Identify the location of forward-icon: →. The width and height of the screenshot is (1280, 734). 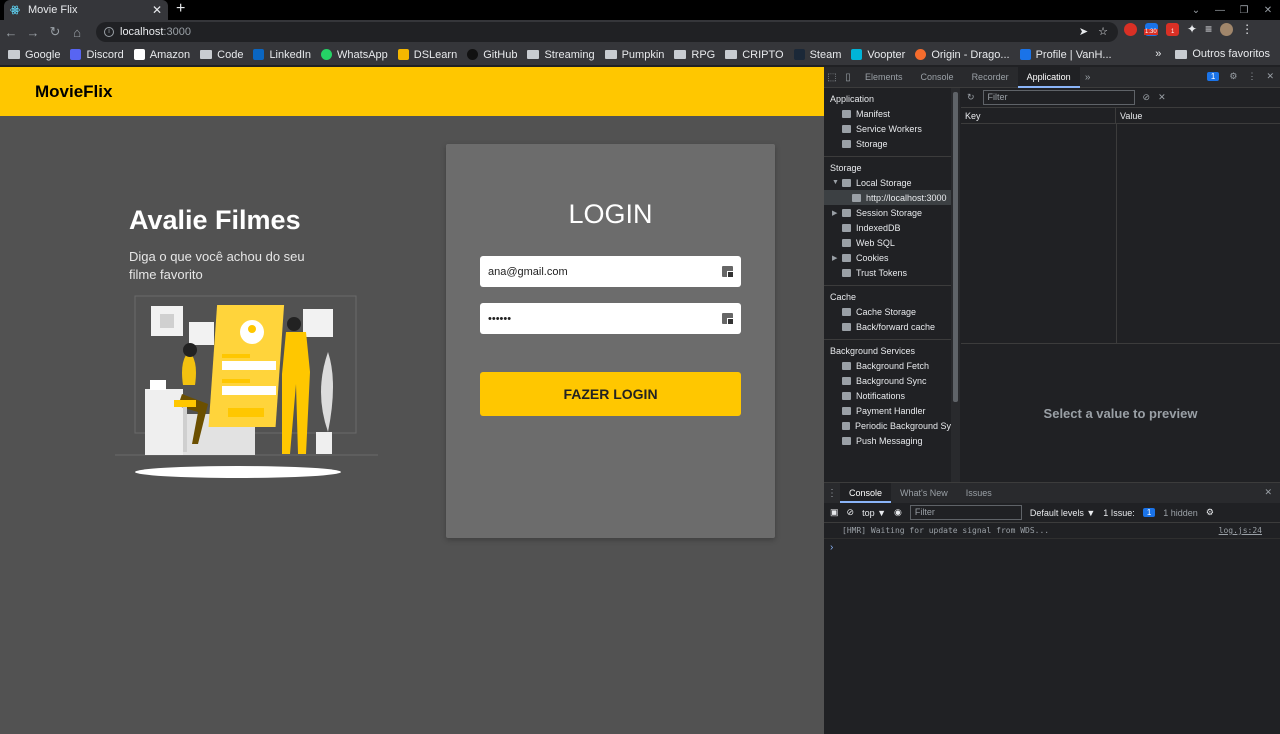
(33, 32).